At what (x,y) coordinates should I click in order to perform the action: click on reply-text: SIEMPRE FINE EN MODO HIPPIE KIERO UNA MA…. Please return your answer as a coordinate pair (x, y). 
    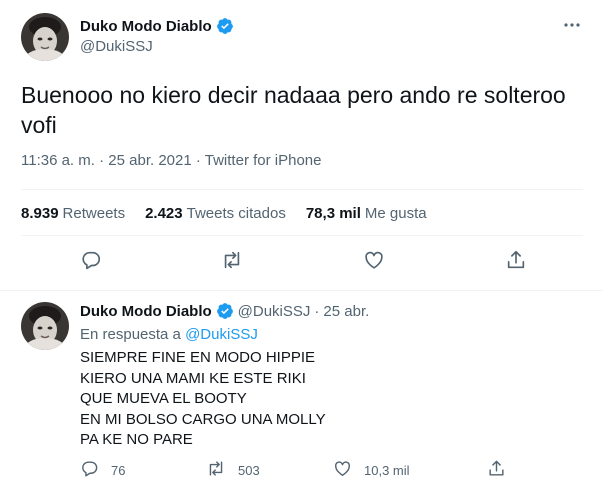
    Looking at the image, I should click on (203, 399).